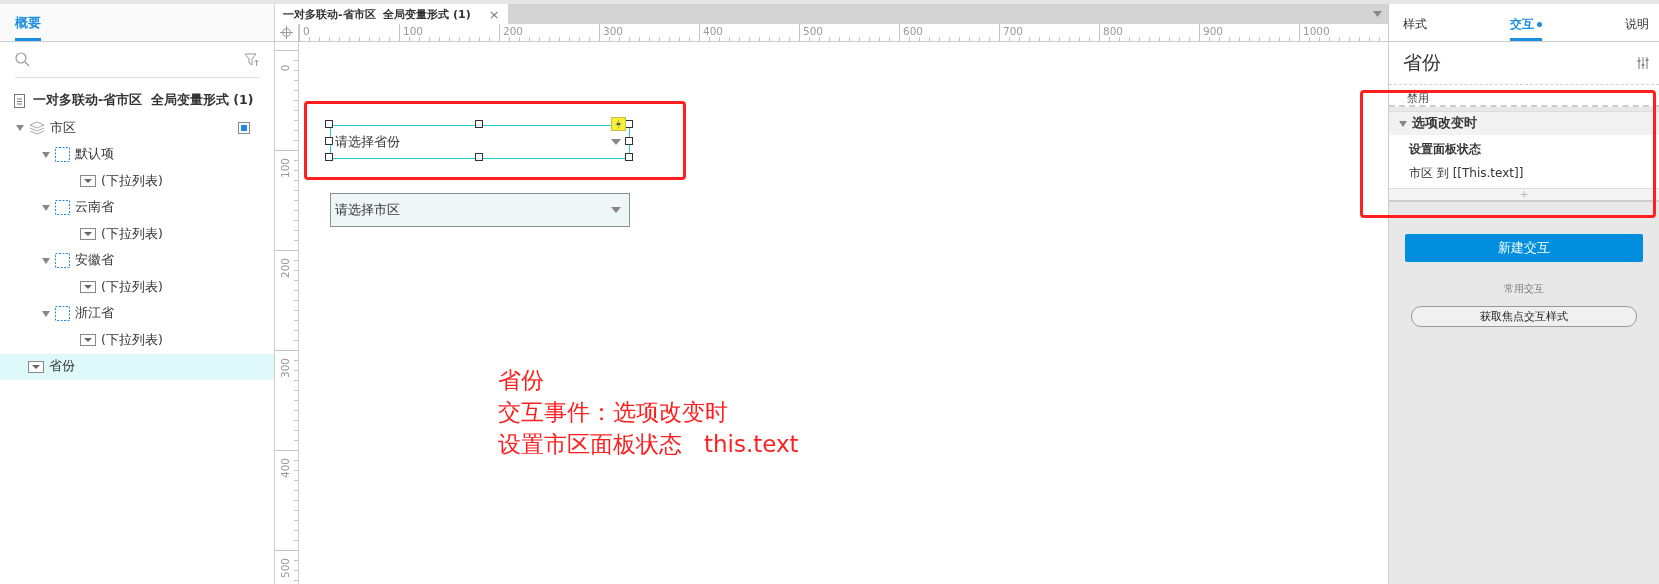 The height and width of the screenshot is (584, 1659). What do you see at coordinates (913, 31) in the screenshot?
I see `ruler-label: 600` at bounding box center [913, 31].